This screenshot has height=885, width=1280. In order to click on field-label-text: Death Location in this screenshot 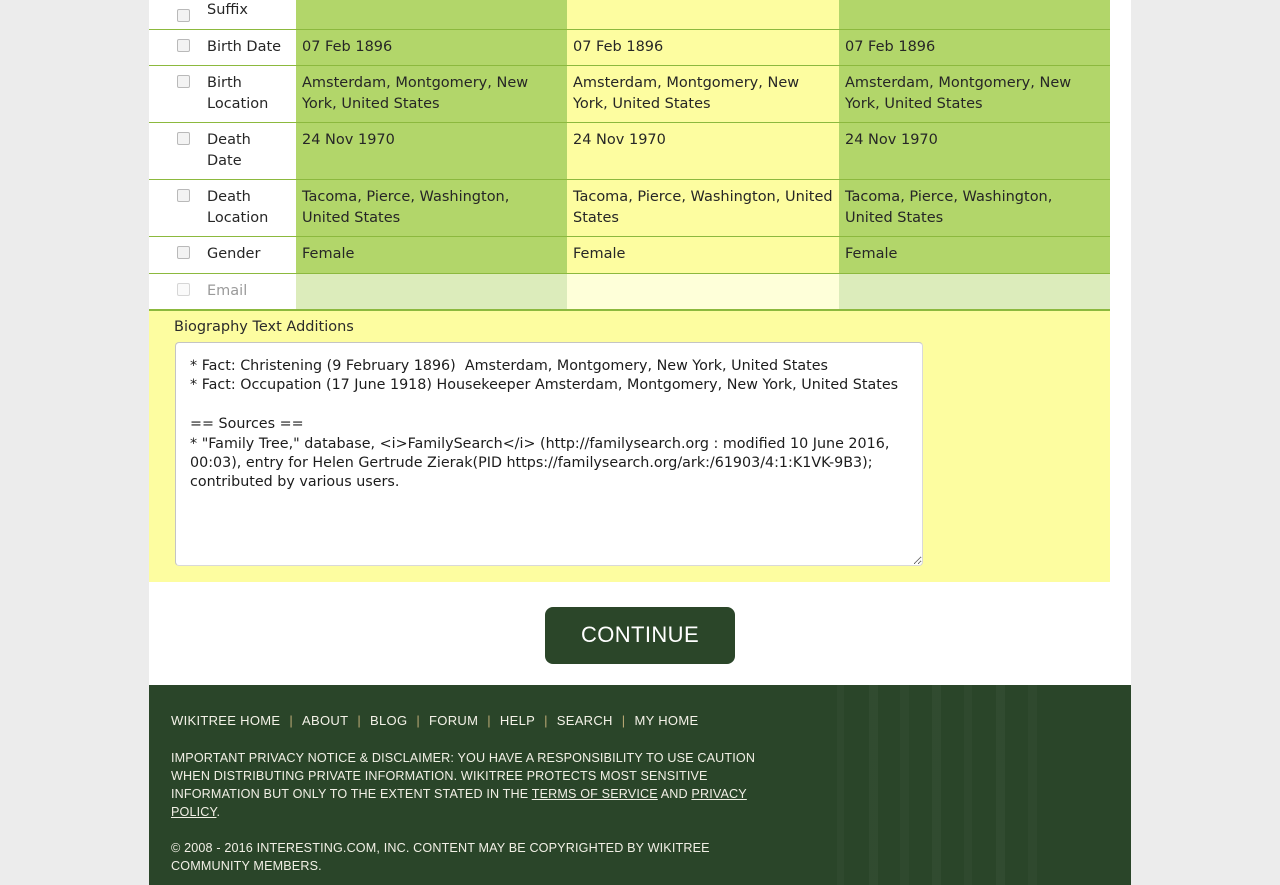, I will do `click(238, 207)`.